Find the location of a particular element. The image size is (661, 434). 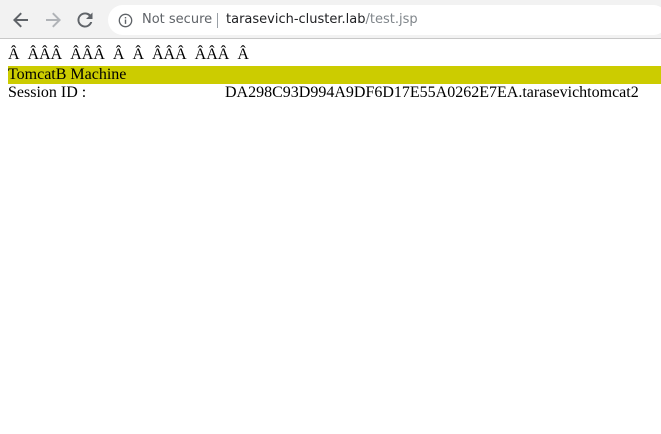

arrow-left-icon is located at coordinates (20, 20).